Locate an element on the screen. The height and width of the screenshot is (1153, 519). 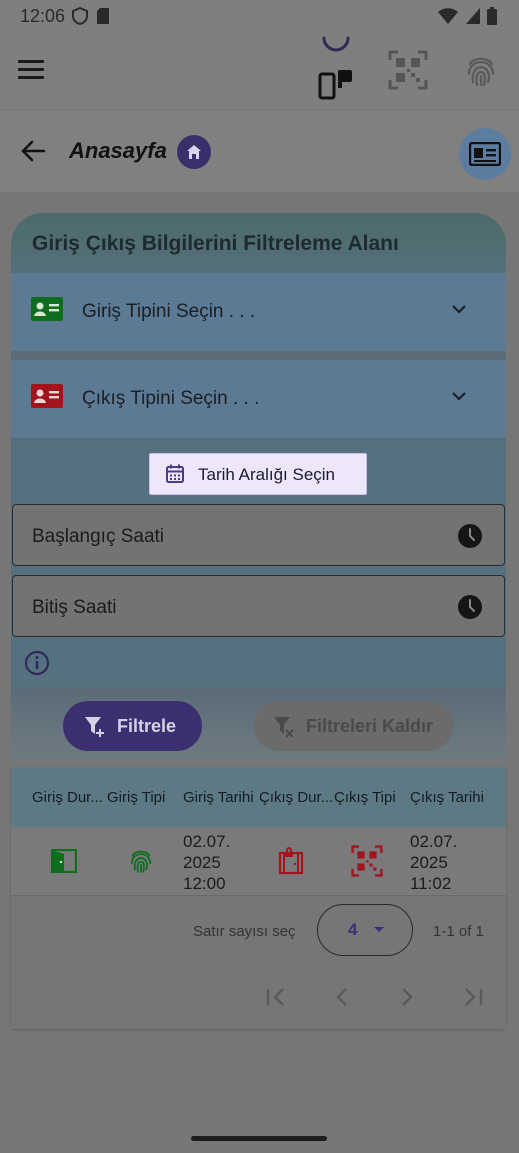
signal-icon is located at coordinates (473, 16).